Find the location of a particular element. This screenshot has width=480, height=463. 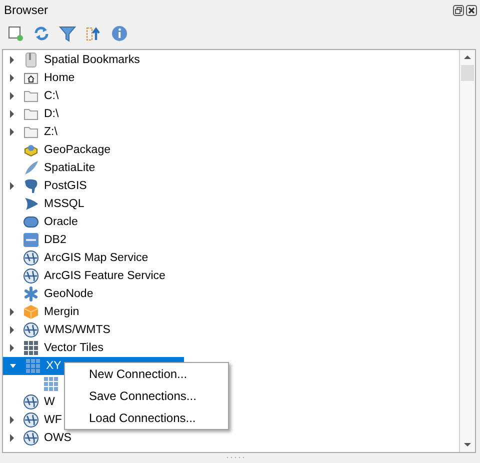

item-label: ArcGIS Feature Service is located at coordinates (105, 276).